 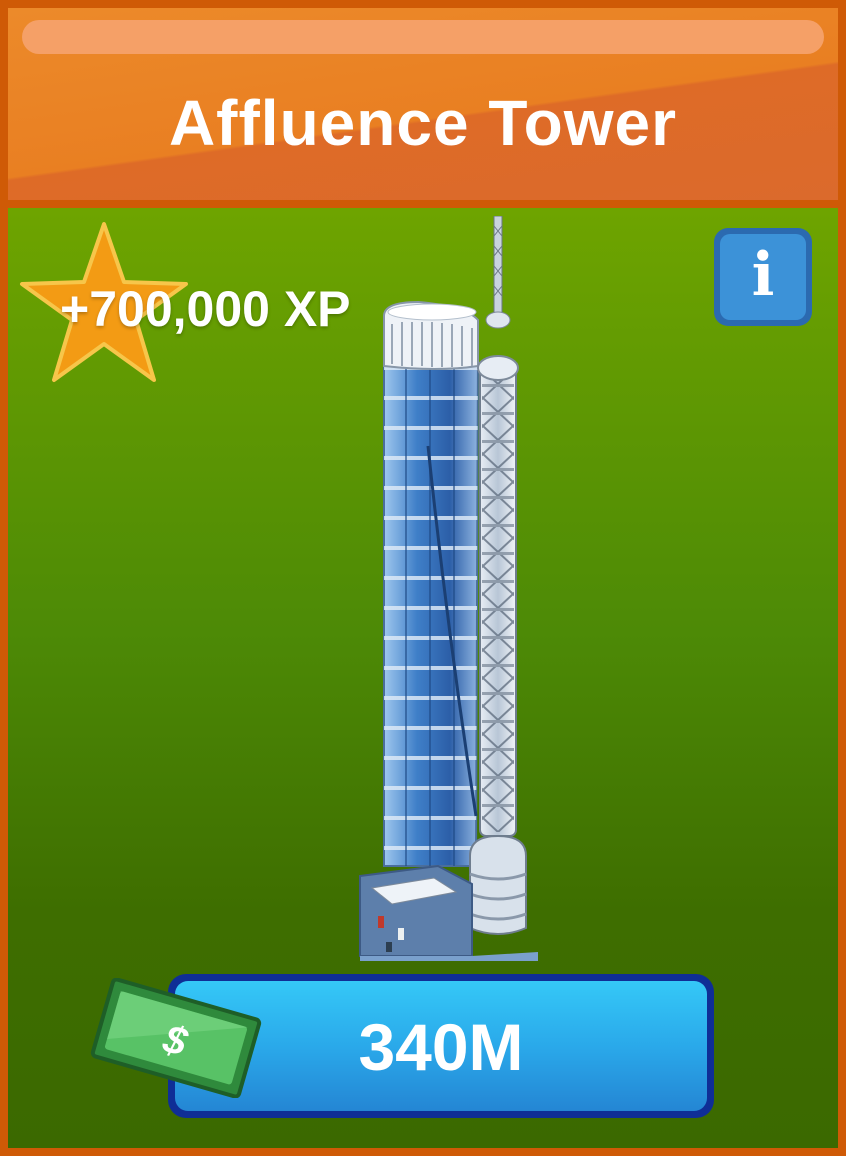 I want to click on header-shine, so click(x=423, y=37).